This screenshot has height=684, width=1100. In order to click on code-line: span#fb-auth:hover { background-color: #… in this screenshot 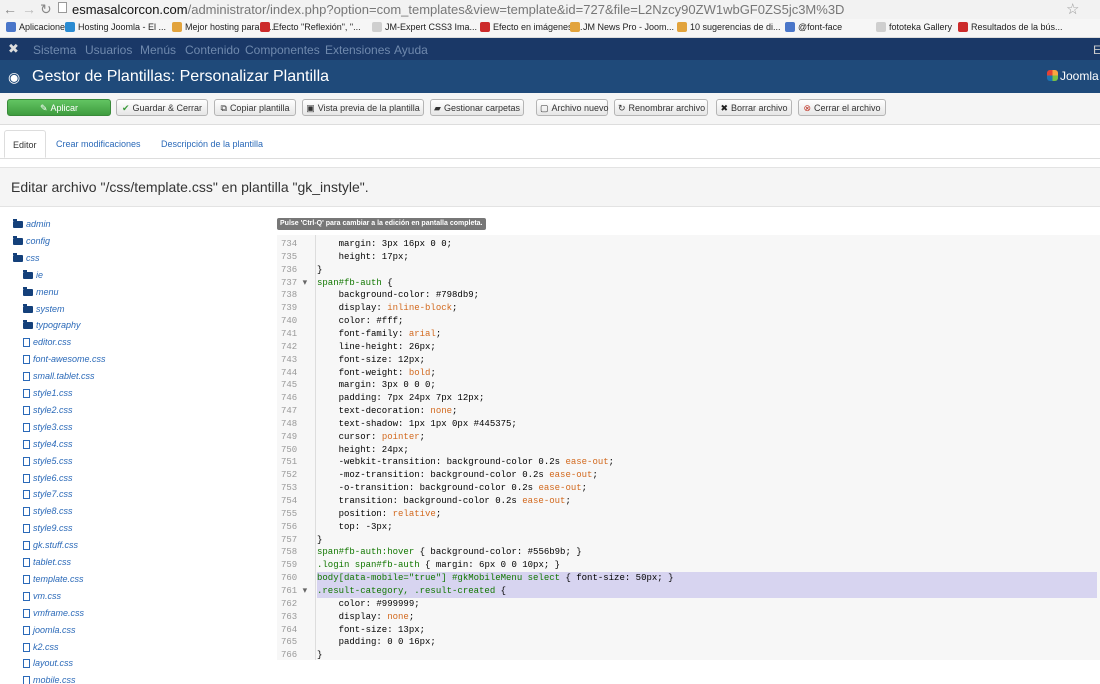, I will do `click(707, 552)`.